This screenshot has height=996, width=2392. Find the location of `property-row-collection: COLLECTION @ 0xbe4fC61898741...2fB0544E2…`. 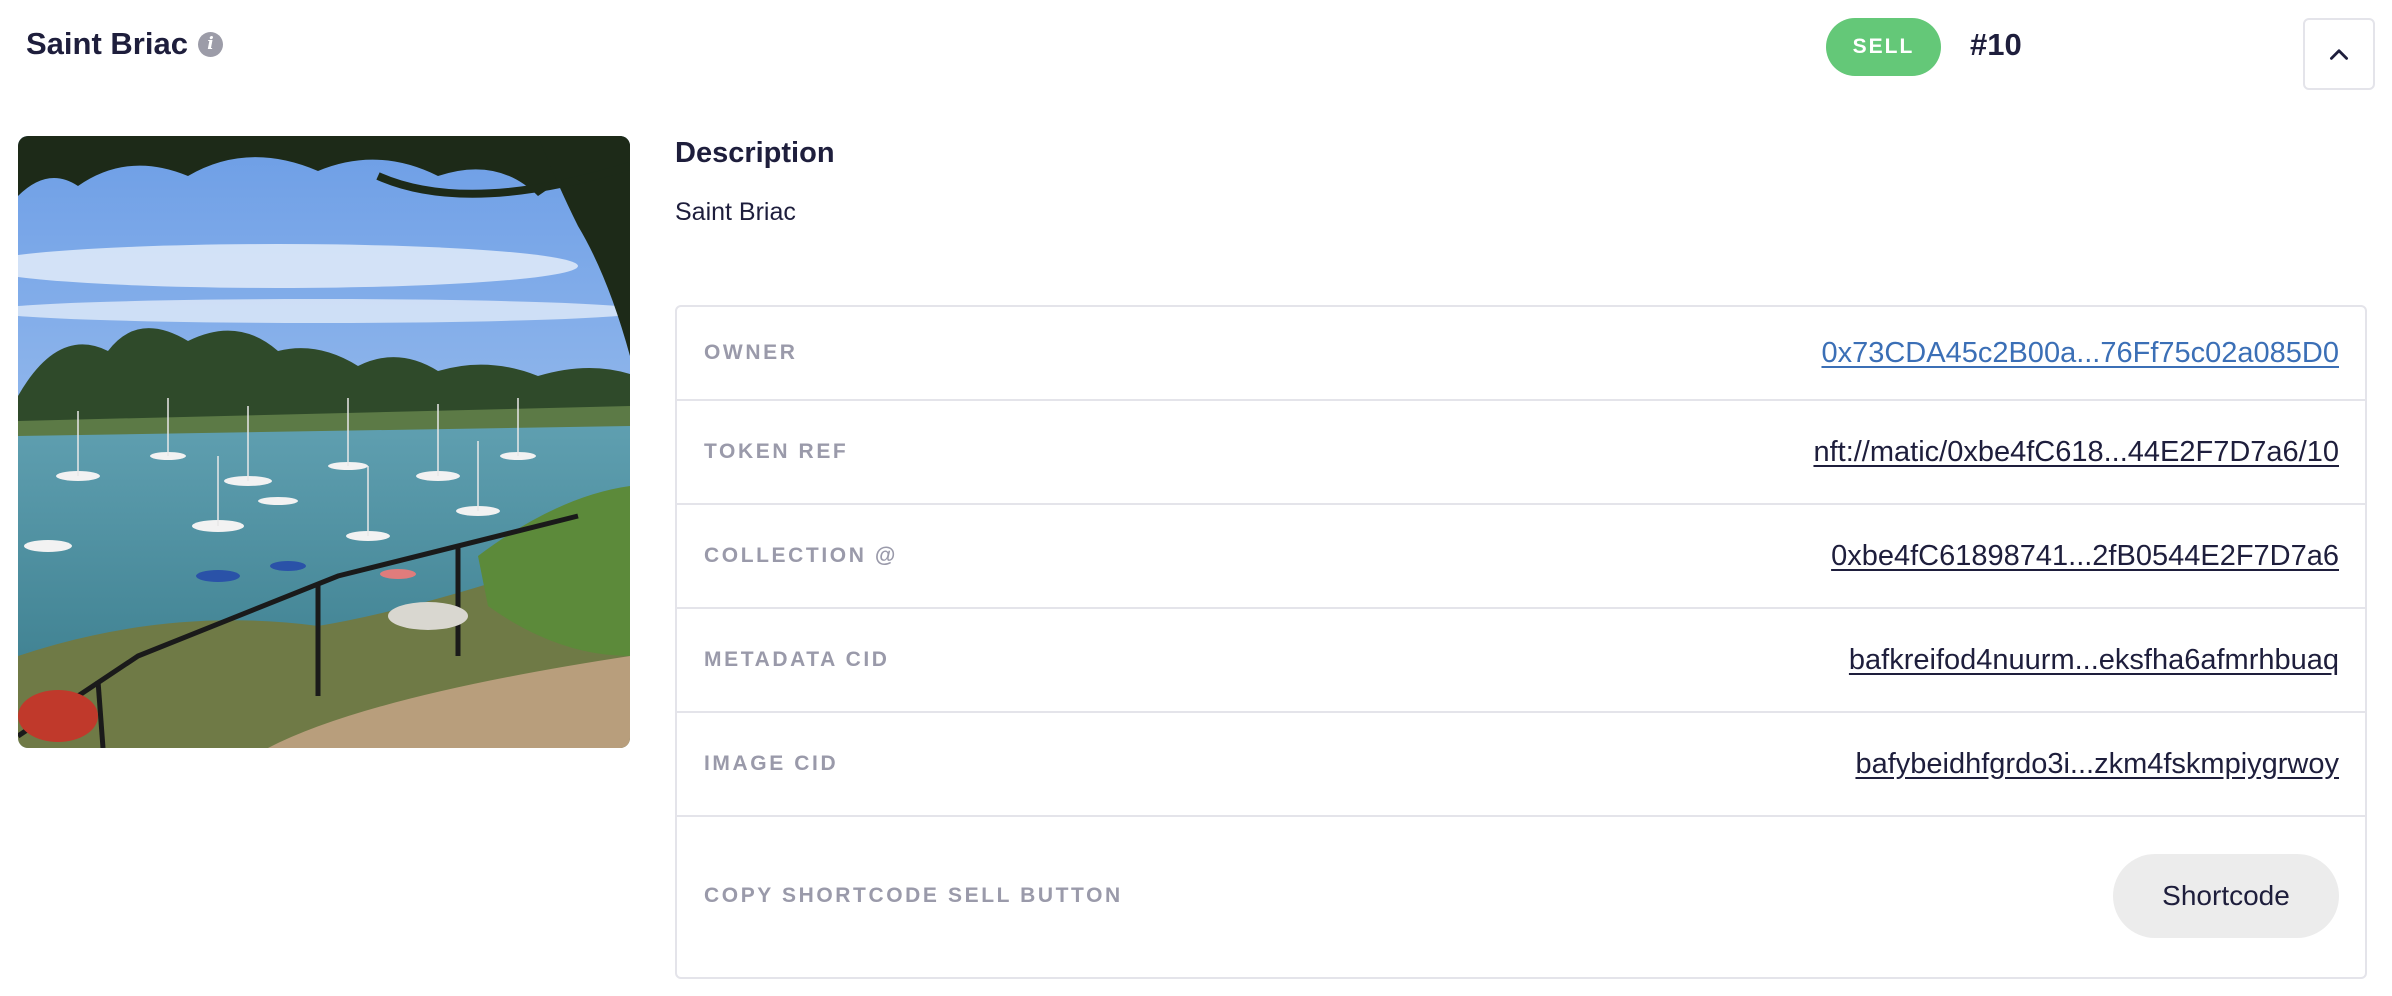

property-row-collection: COLLECTION @ 0xbe4fC61898741...2fB0544E2… is located at coordinates (1521, 557).